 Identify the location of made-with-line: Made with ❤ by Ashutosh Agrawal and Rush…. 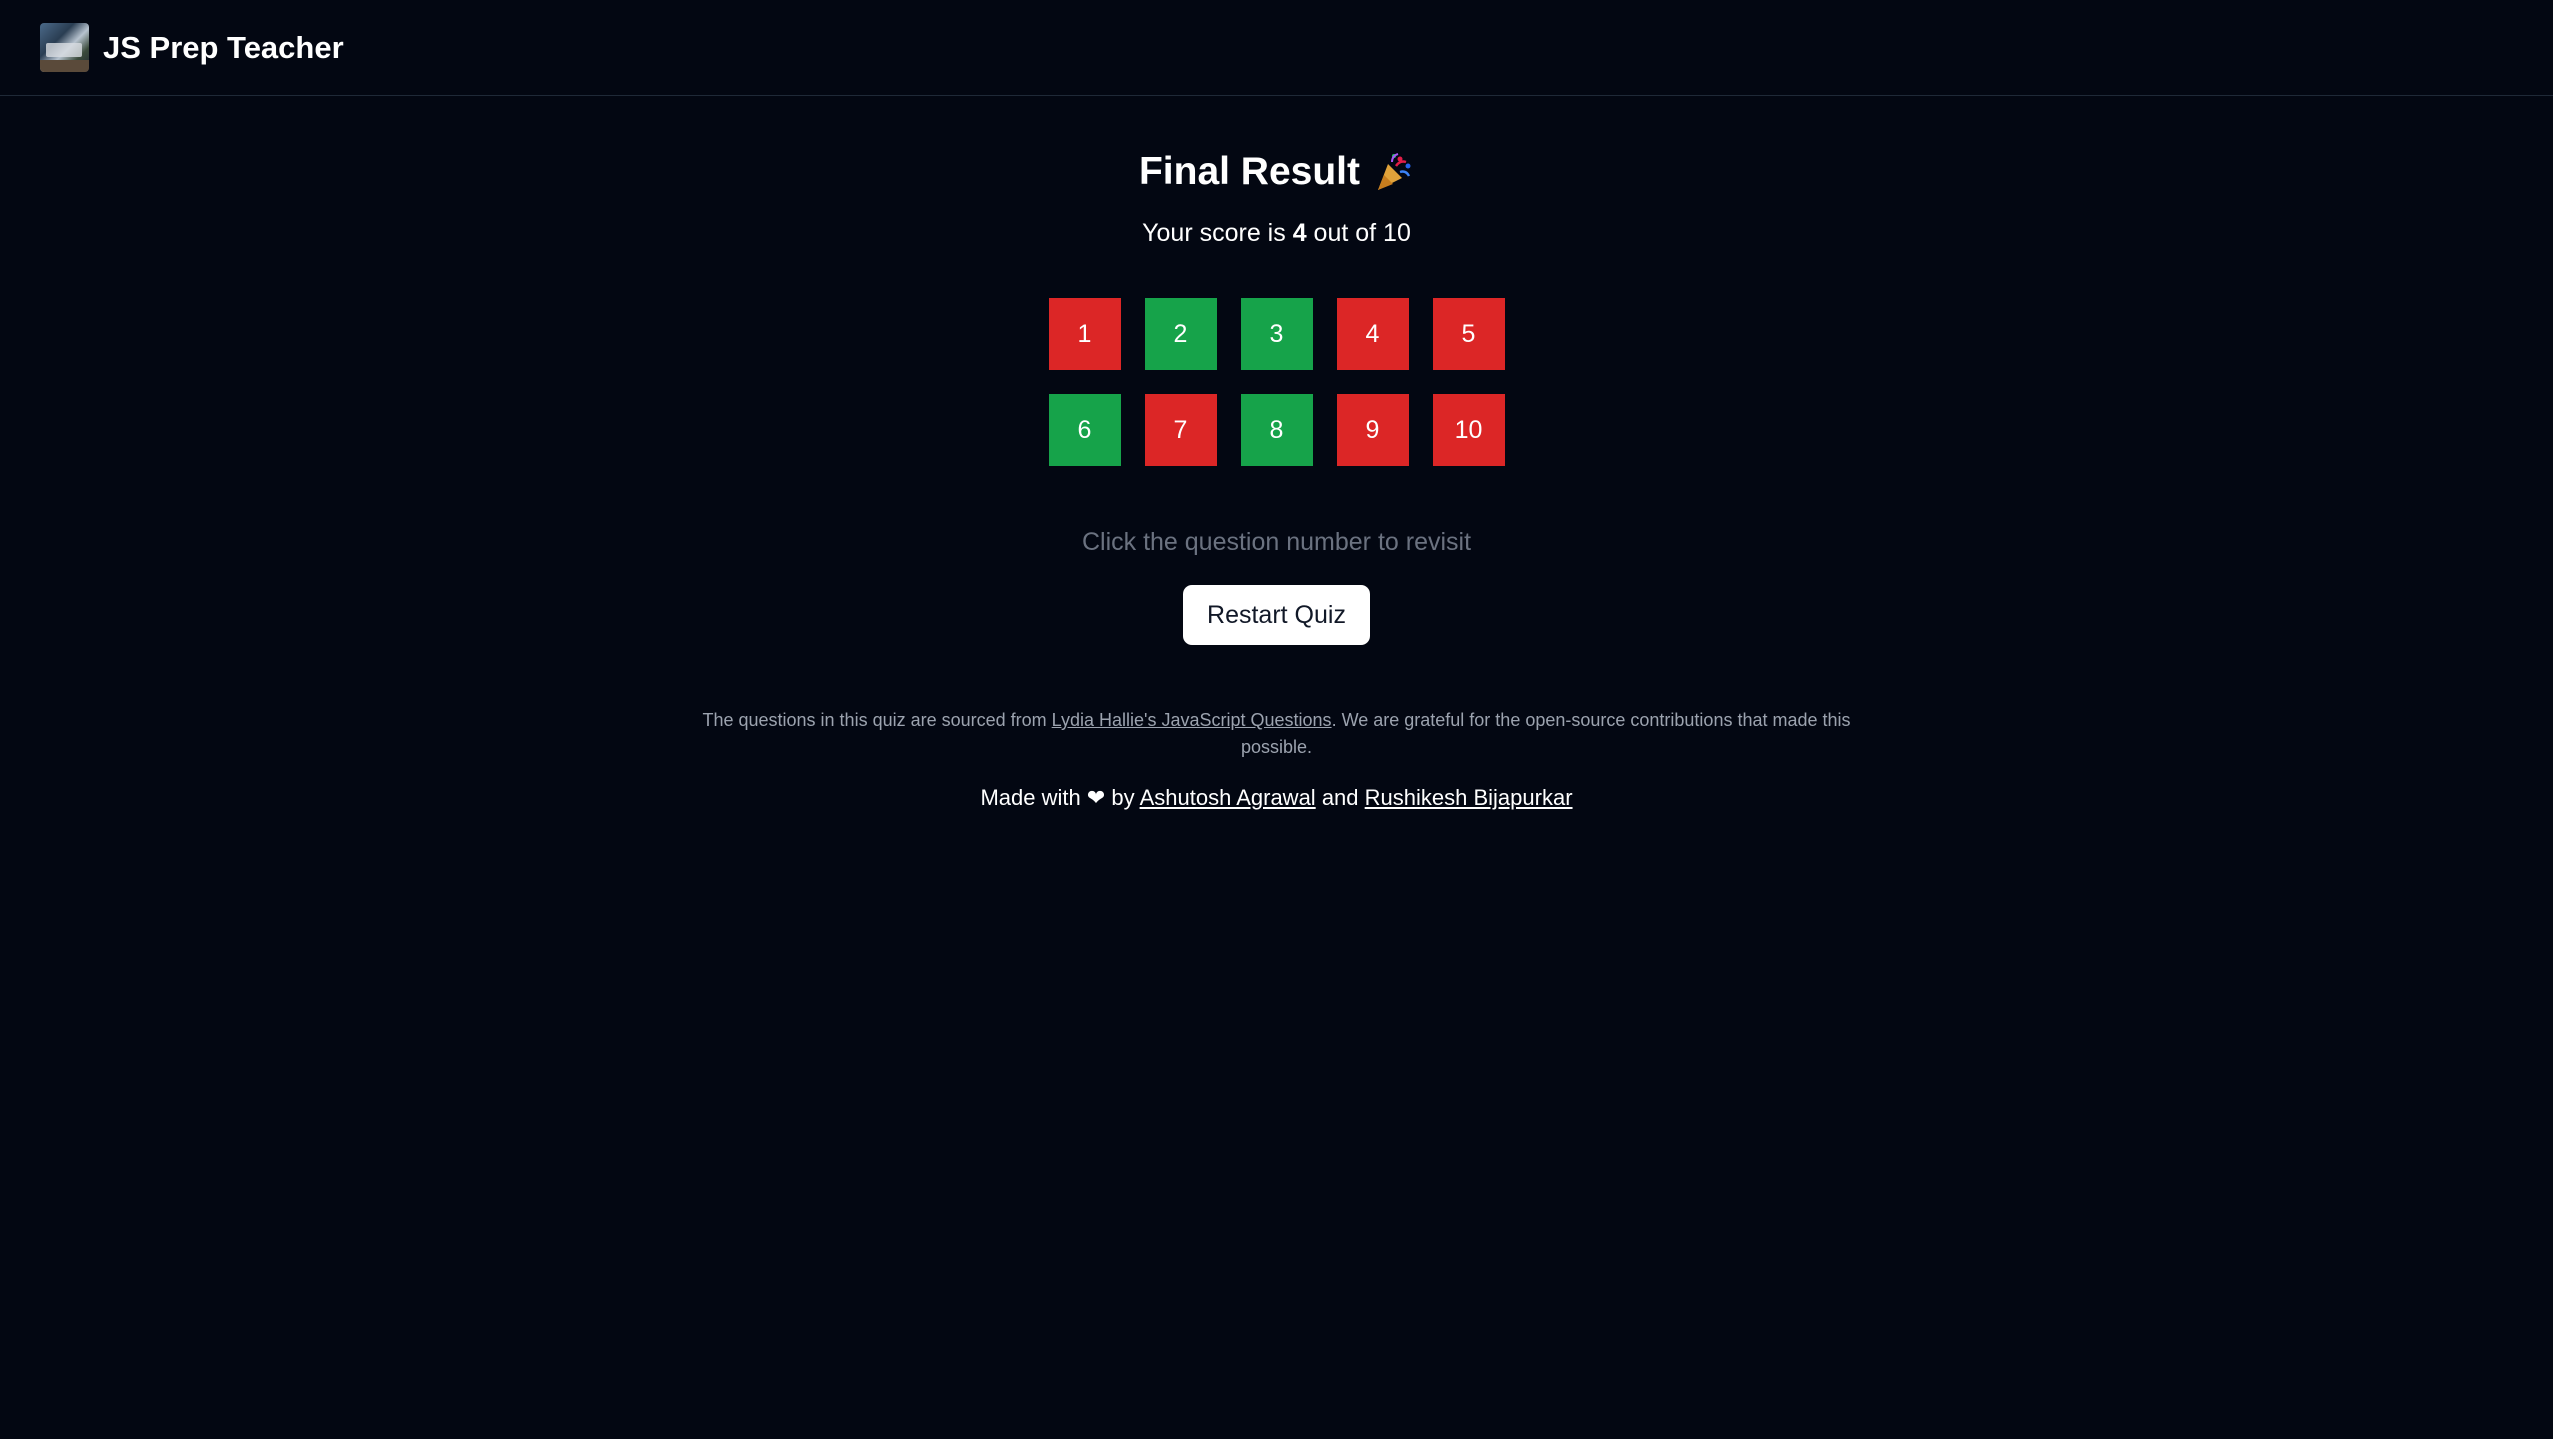
(1276, 798).